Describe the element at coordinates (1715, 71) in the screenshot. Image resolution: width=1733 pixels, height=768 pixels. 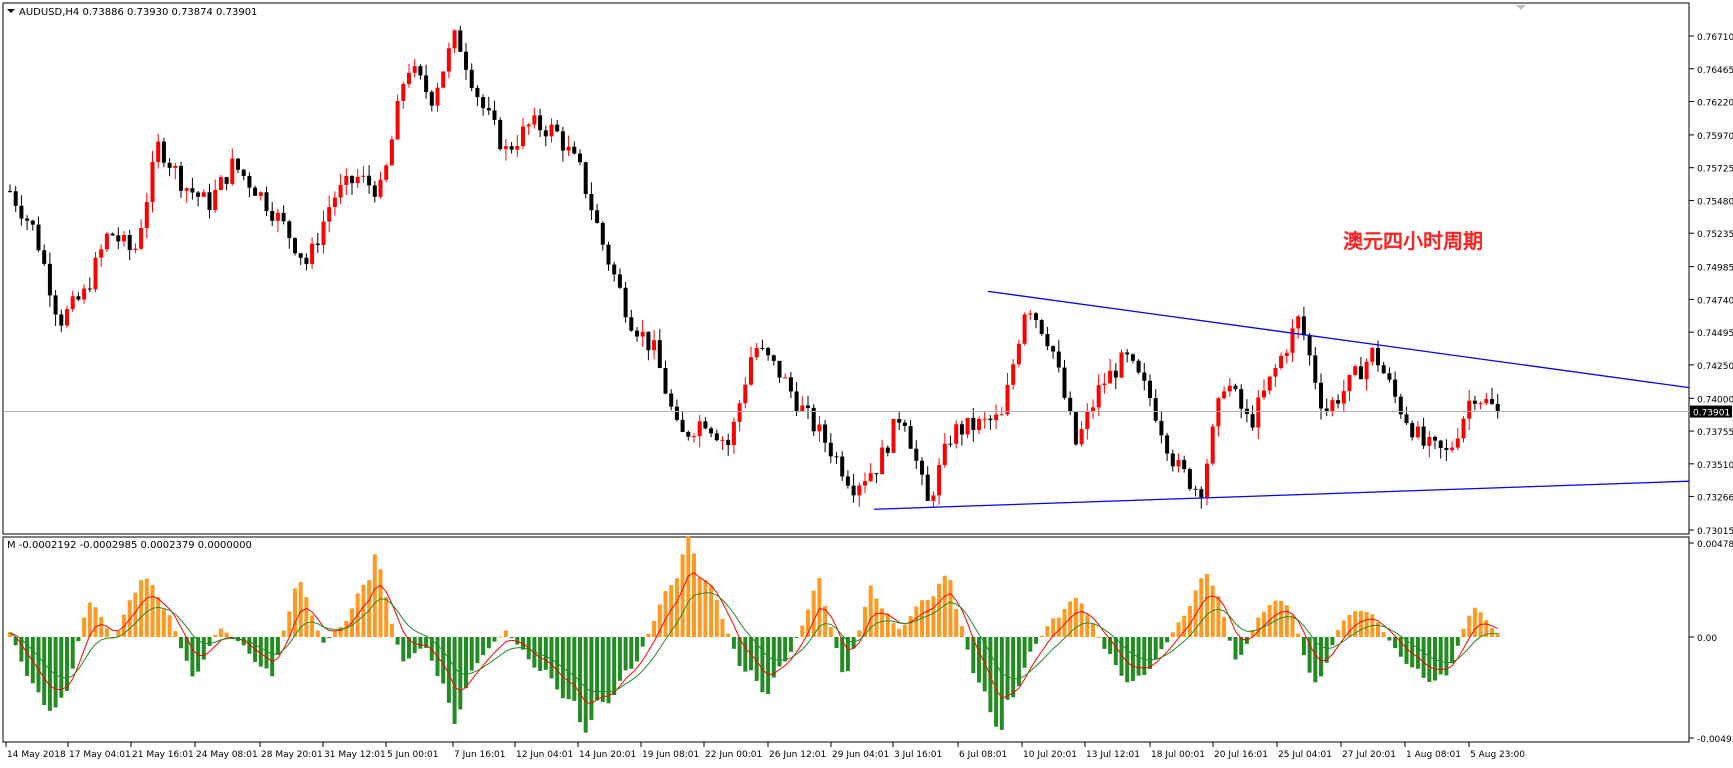
I see `price-tick-label: 0.76465` at that location.